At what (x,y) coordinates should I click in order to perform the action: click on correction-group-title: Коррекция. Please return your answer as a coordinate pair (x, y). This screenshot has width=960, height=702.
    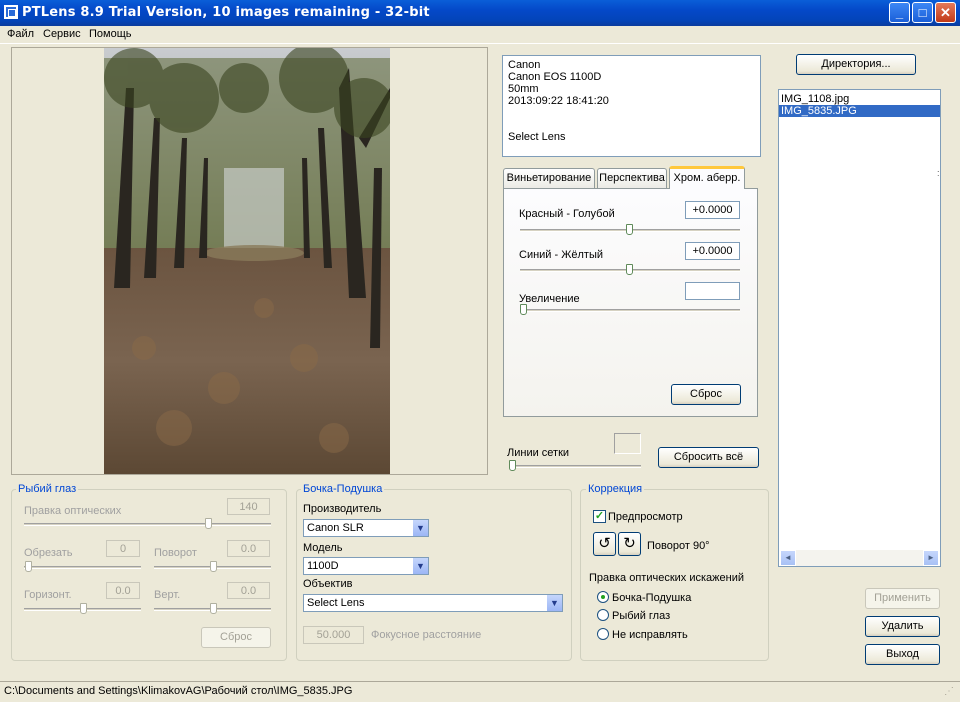
    Looking at the image, I should click on (615, 489).